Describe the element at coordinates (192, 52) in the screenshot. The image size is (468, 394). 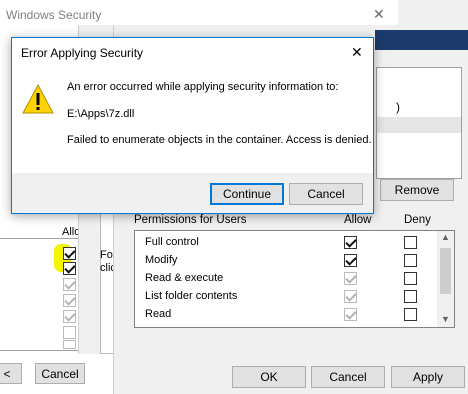
I see `error-dialog-titlebar: Error Applying Security ✕` at that location.